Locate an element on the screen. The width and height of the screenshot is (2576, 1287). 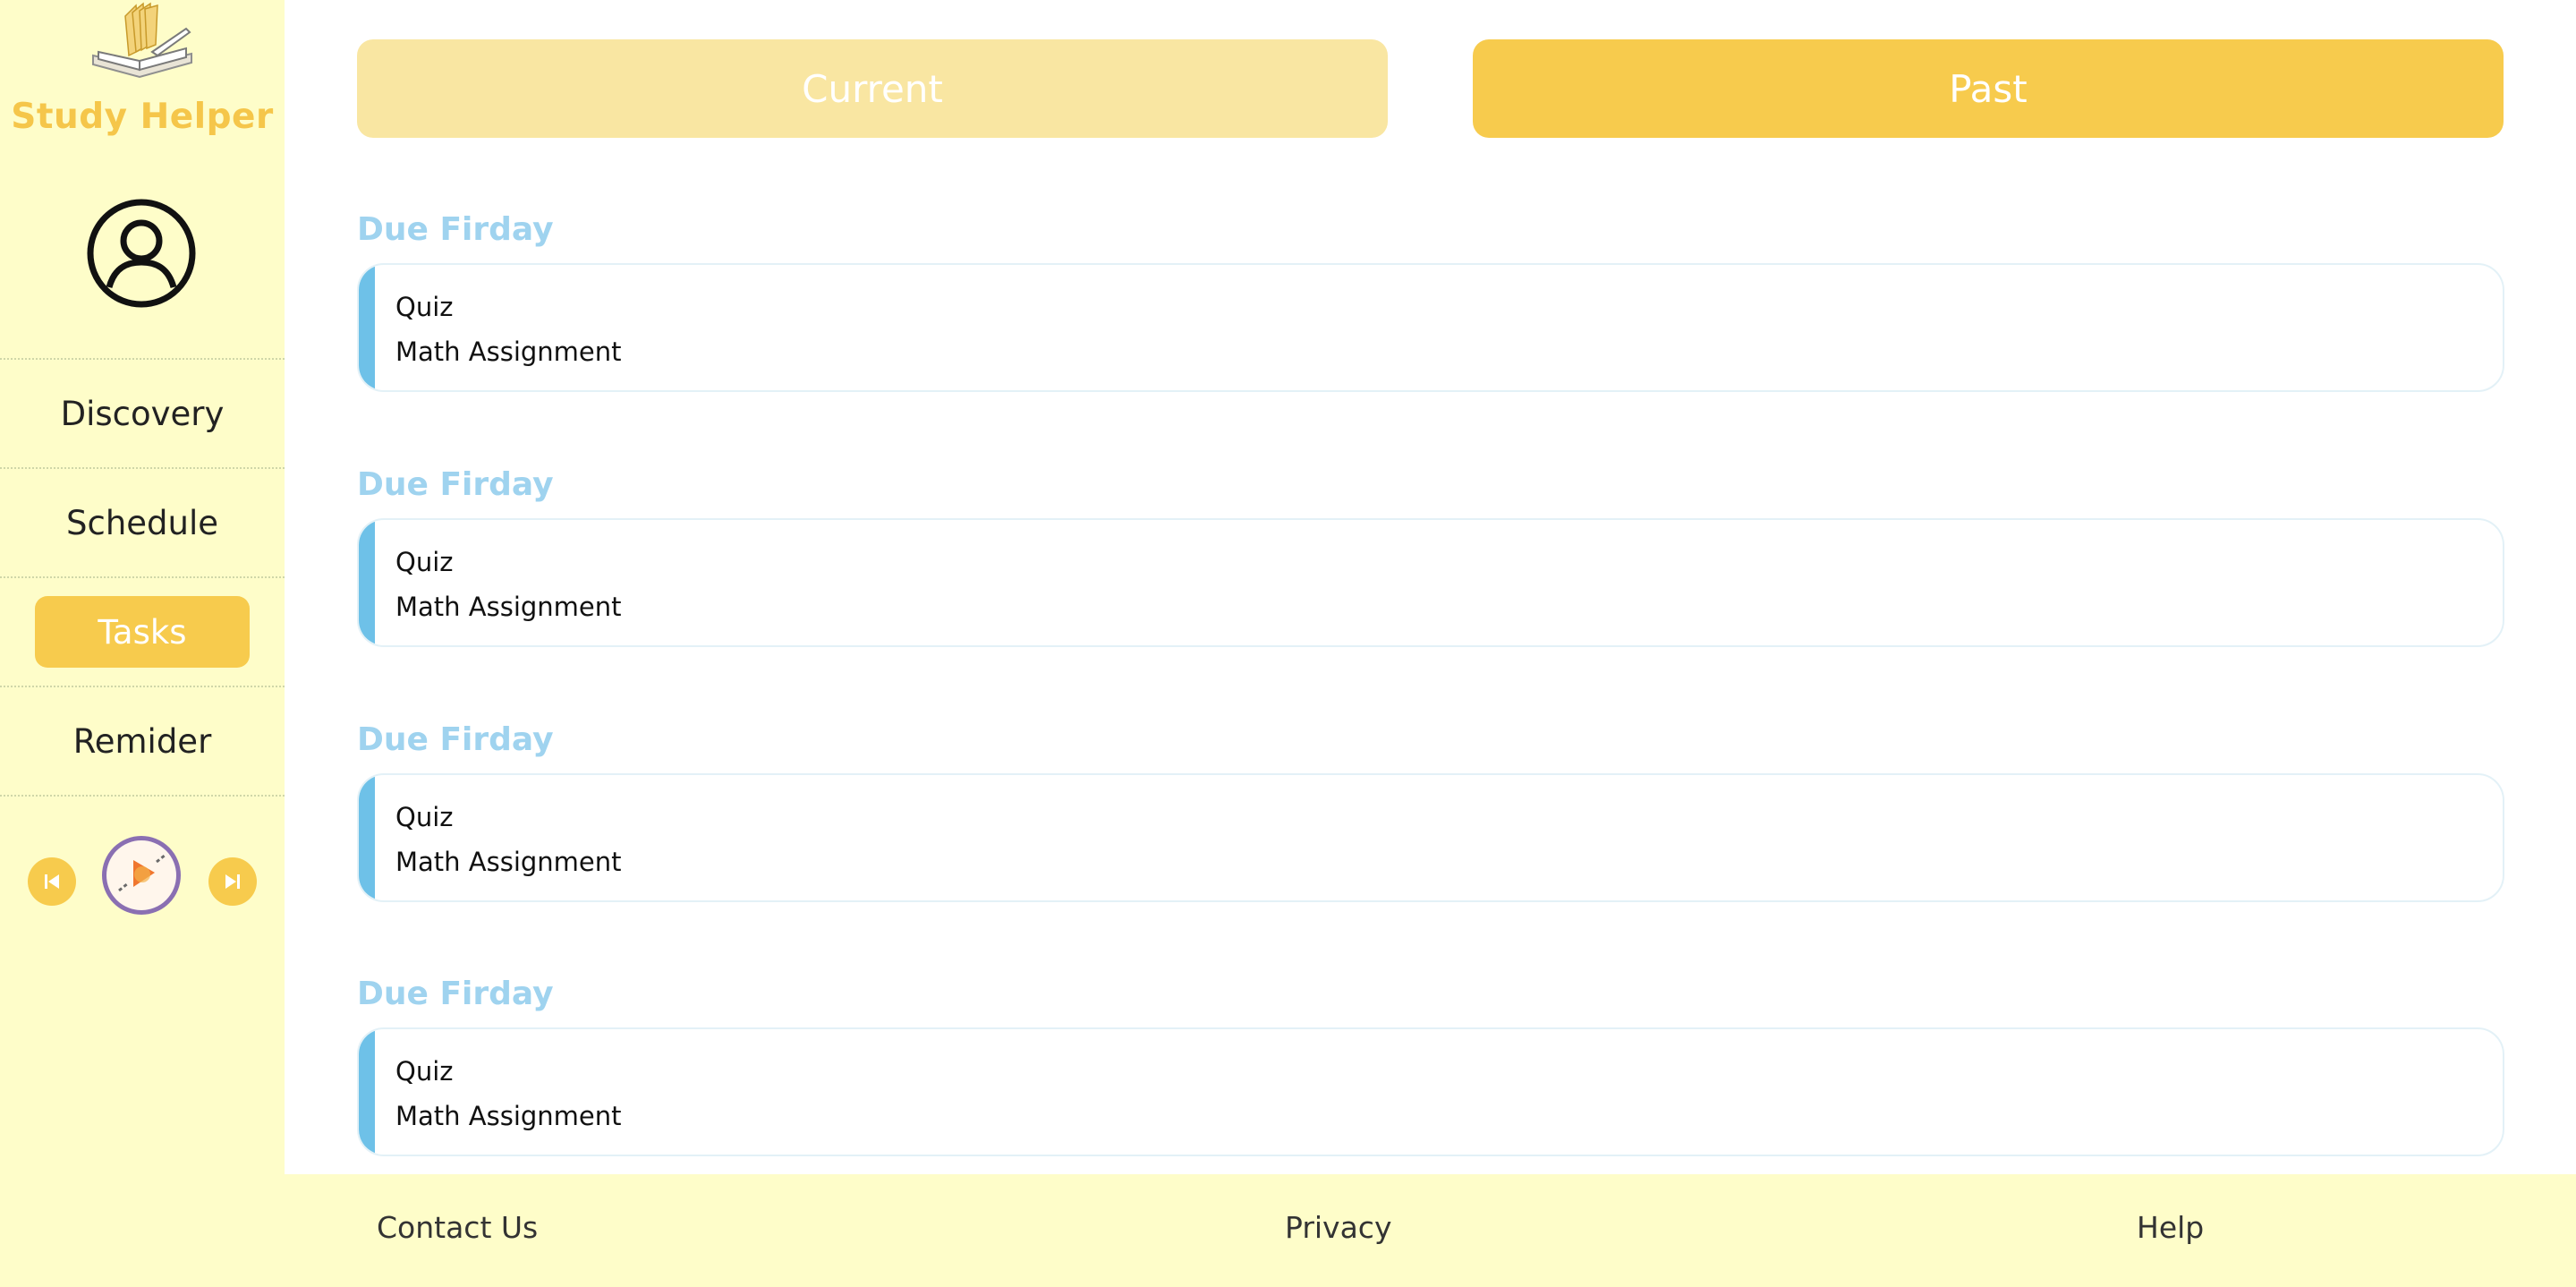
logo: Study Helper is located at coordinates (142, 78).